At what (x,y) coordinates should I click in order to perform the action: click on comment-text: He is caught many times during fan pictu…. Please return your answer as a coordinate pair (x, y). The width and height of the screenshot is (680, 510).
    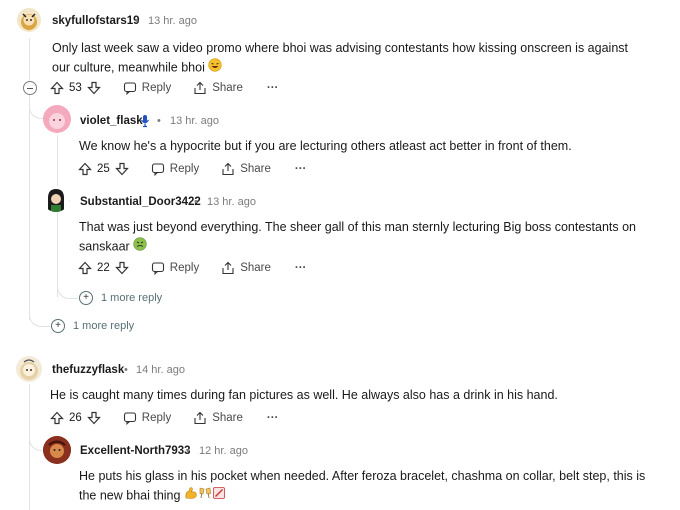
    Looking at the image, I should click on (304, 395).